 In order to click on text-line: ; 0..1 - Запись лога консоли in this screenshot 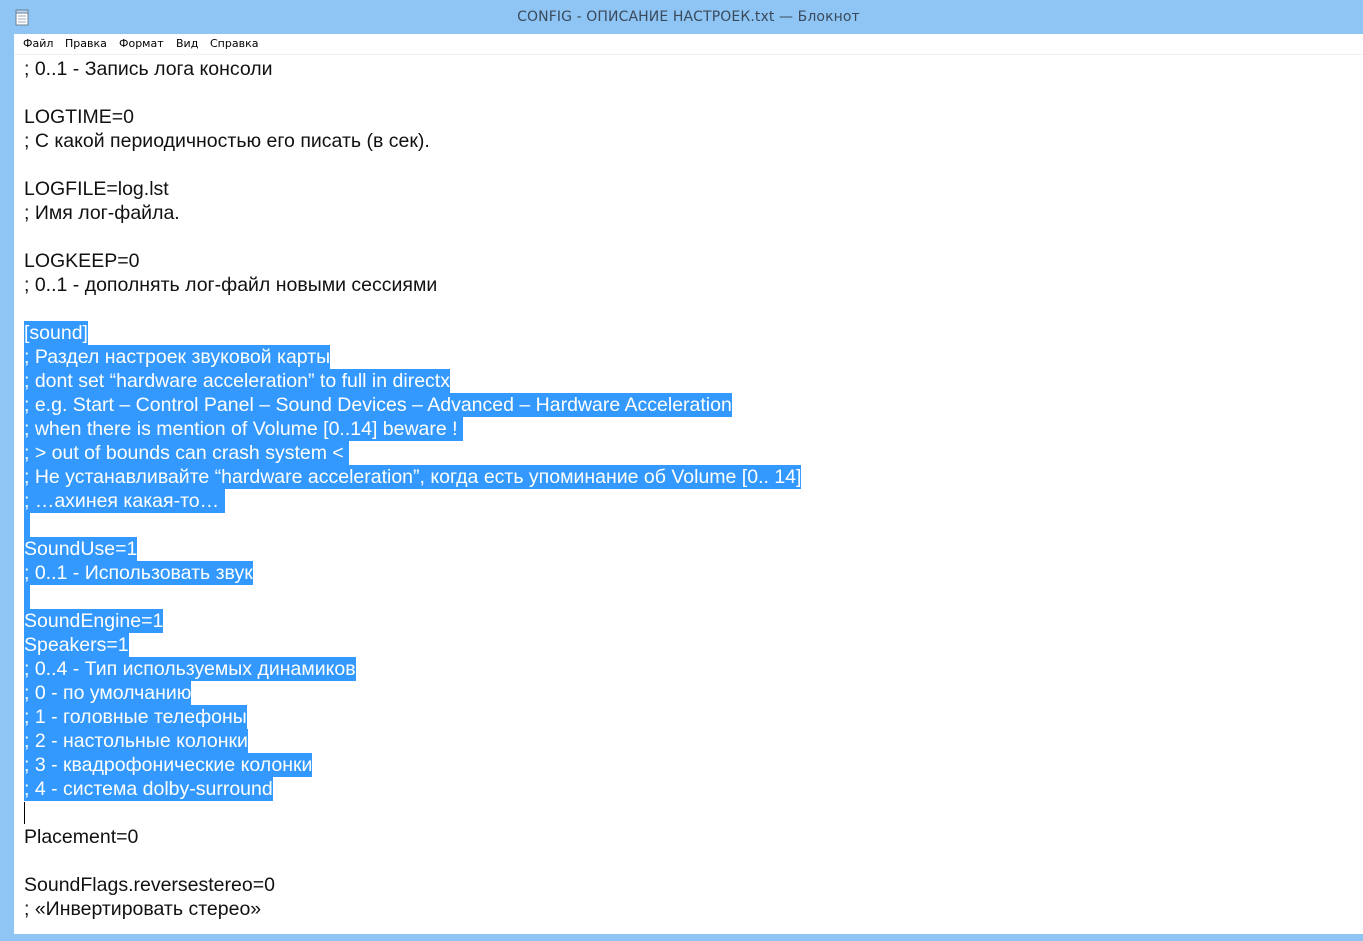, I will do `click(148, 69)`.